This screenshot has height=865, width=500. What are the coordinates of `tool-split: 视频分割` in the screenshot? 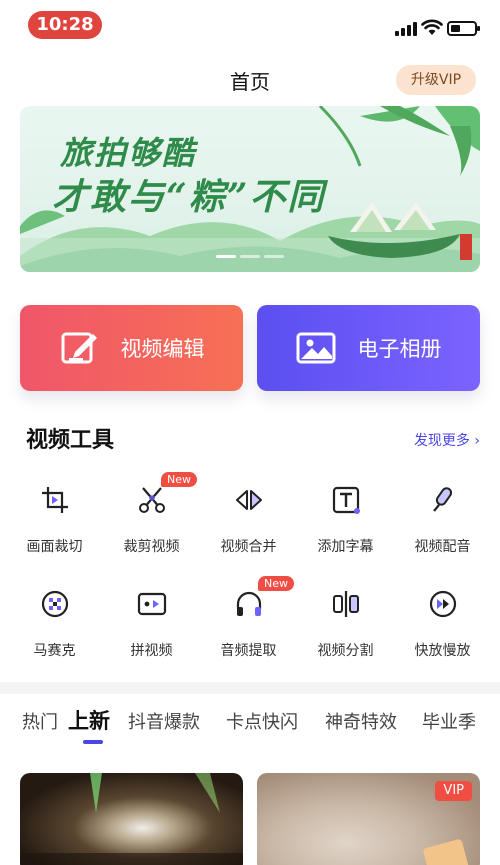 It's located at (345, 629).